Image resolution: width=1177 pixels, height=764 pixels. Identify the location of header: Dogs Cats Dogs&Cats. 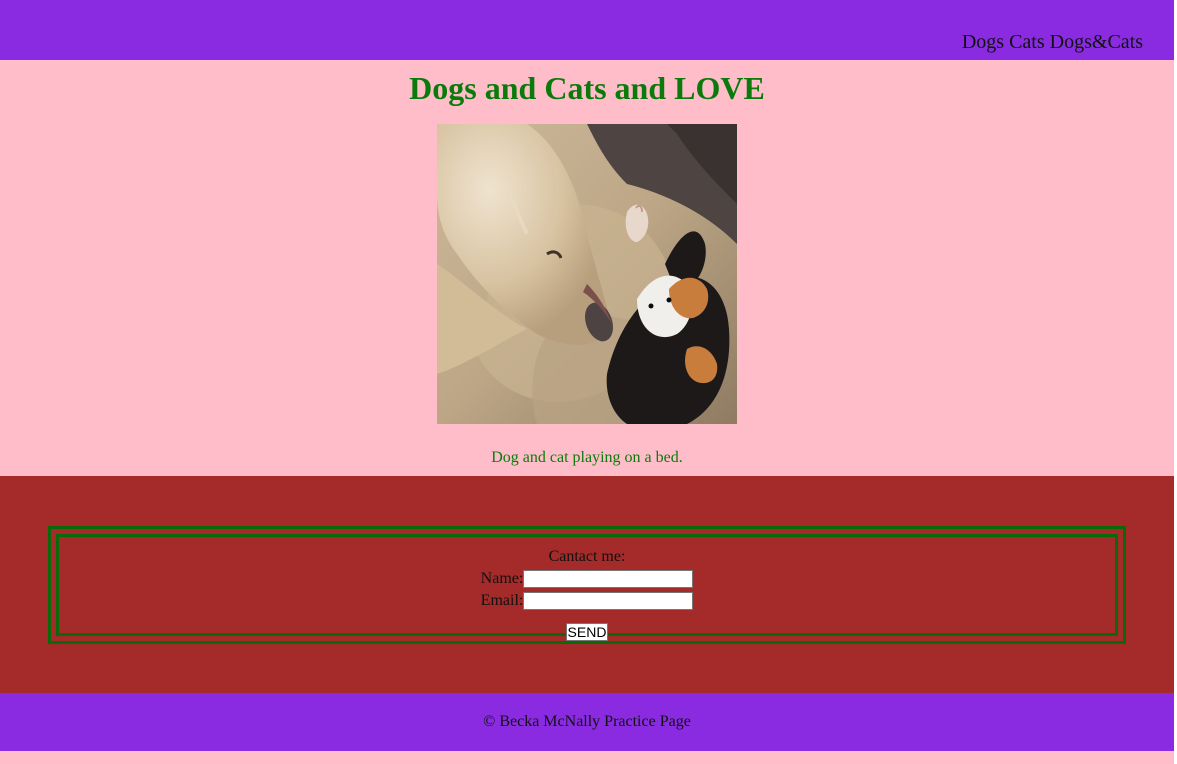
(587, 30).